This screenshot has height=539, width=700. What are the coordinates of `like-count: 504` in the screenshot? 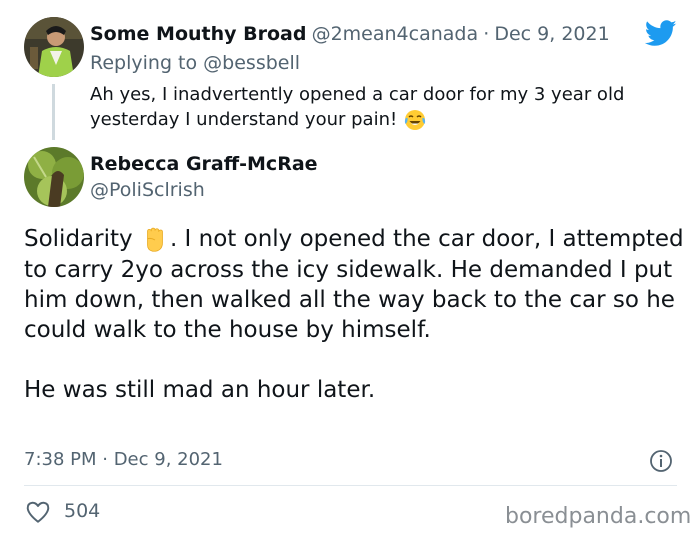 It's located at (82, 511).